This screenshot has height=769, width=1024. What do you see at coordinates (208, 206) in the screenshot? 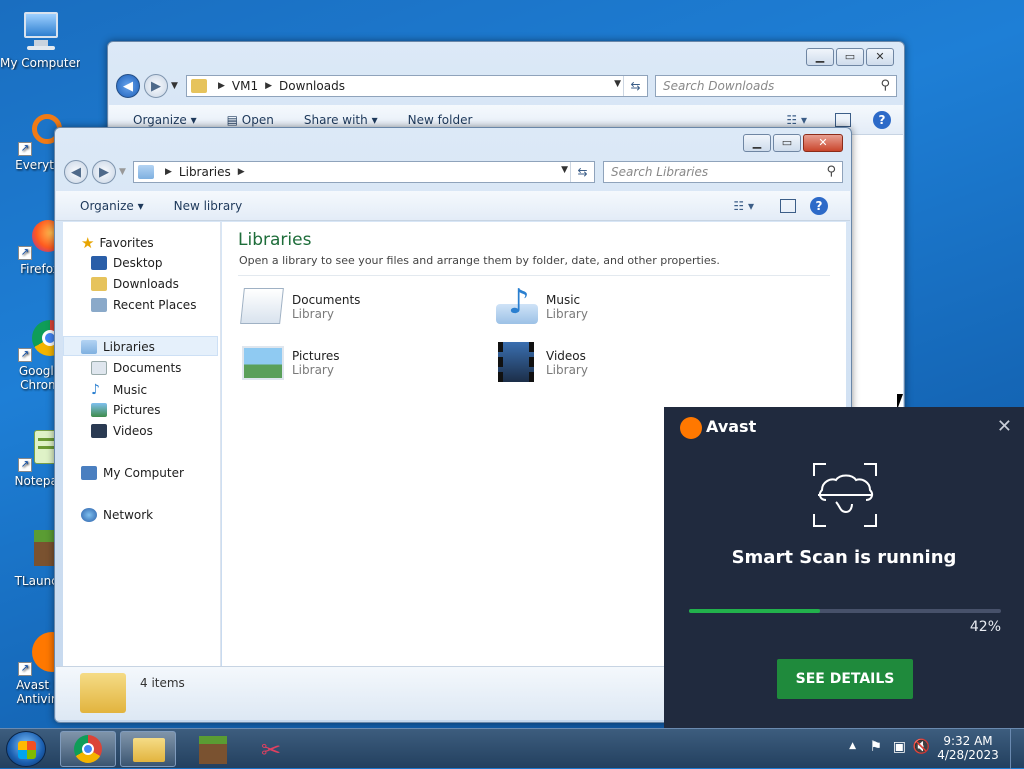
I see `new-library-button: New library` at bounding box center [208, 206].